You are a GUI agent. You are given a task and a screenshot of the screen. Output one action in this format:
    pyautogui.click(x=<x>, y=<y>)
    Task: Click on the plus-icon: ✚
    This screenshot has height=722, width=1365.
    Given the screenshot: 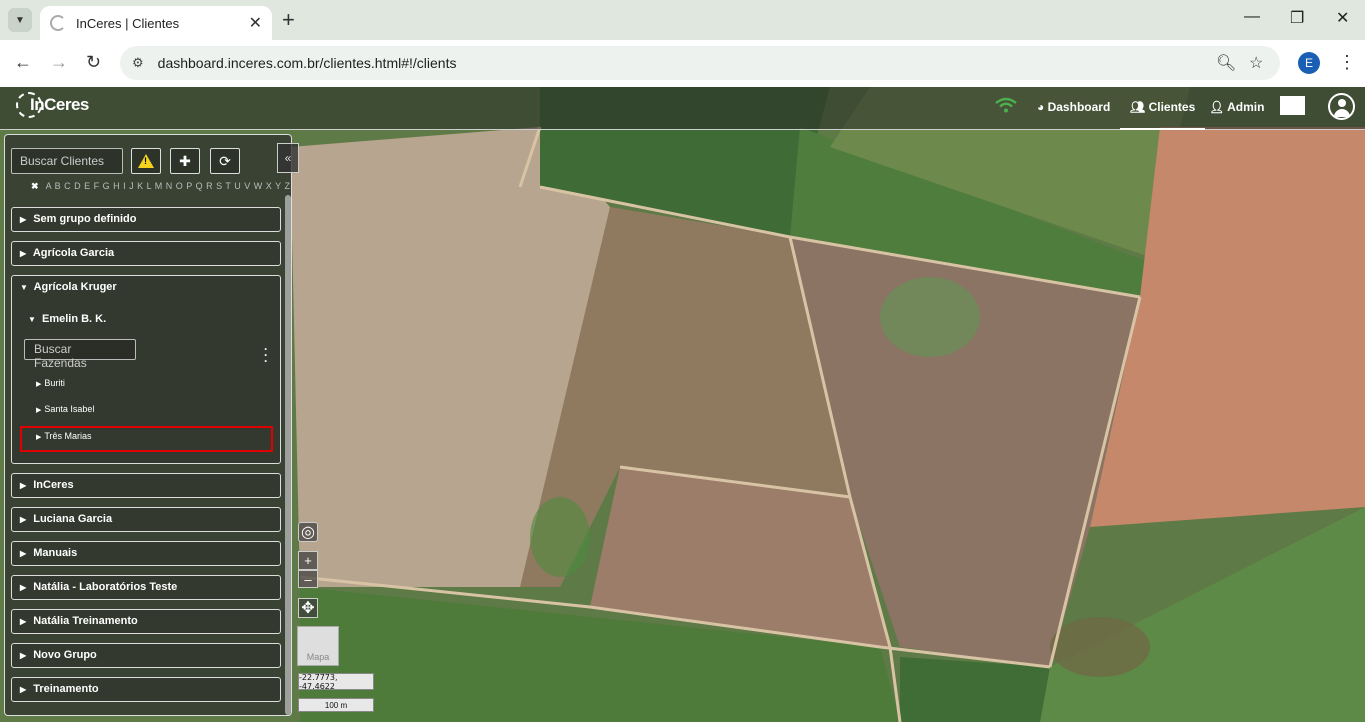 What is the action you would take?
    pyautogui.click(x=185, y=160)
    